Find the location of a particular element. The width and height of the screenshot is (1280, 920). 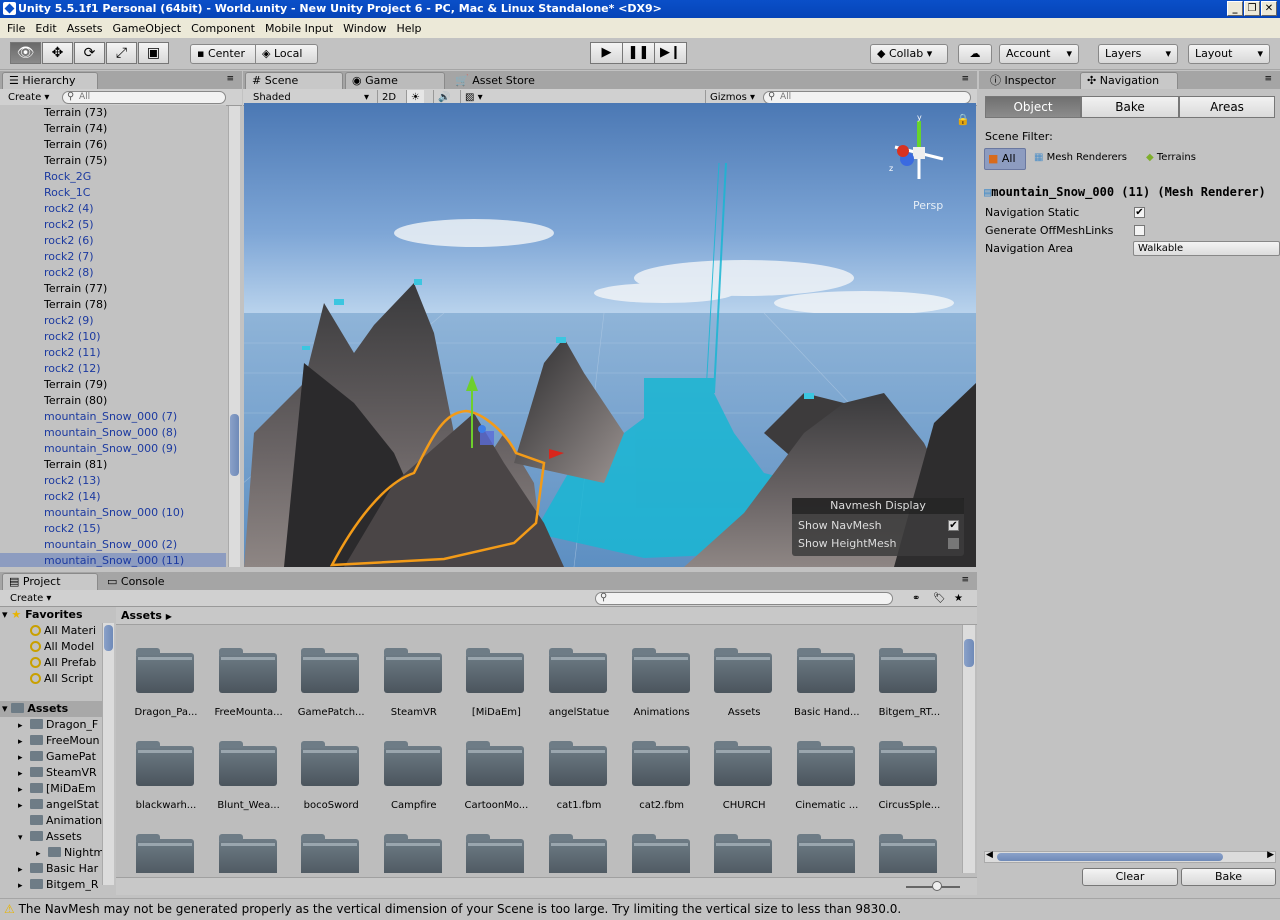

tab-asset-store: 🛒 Asset Store is located at coordinates (503, 80).